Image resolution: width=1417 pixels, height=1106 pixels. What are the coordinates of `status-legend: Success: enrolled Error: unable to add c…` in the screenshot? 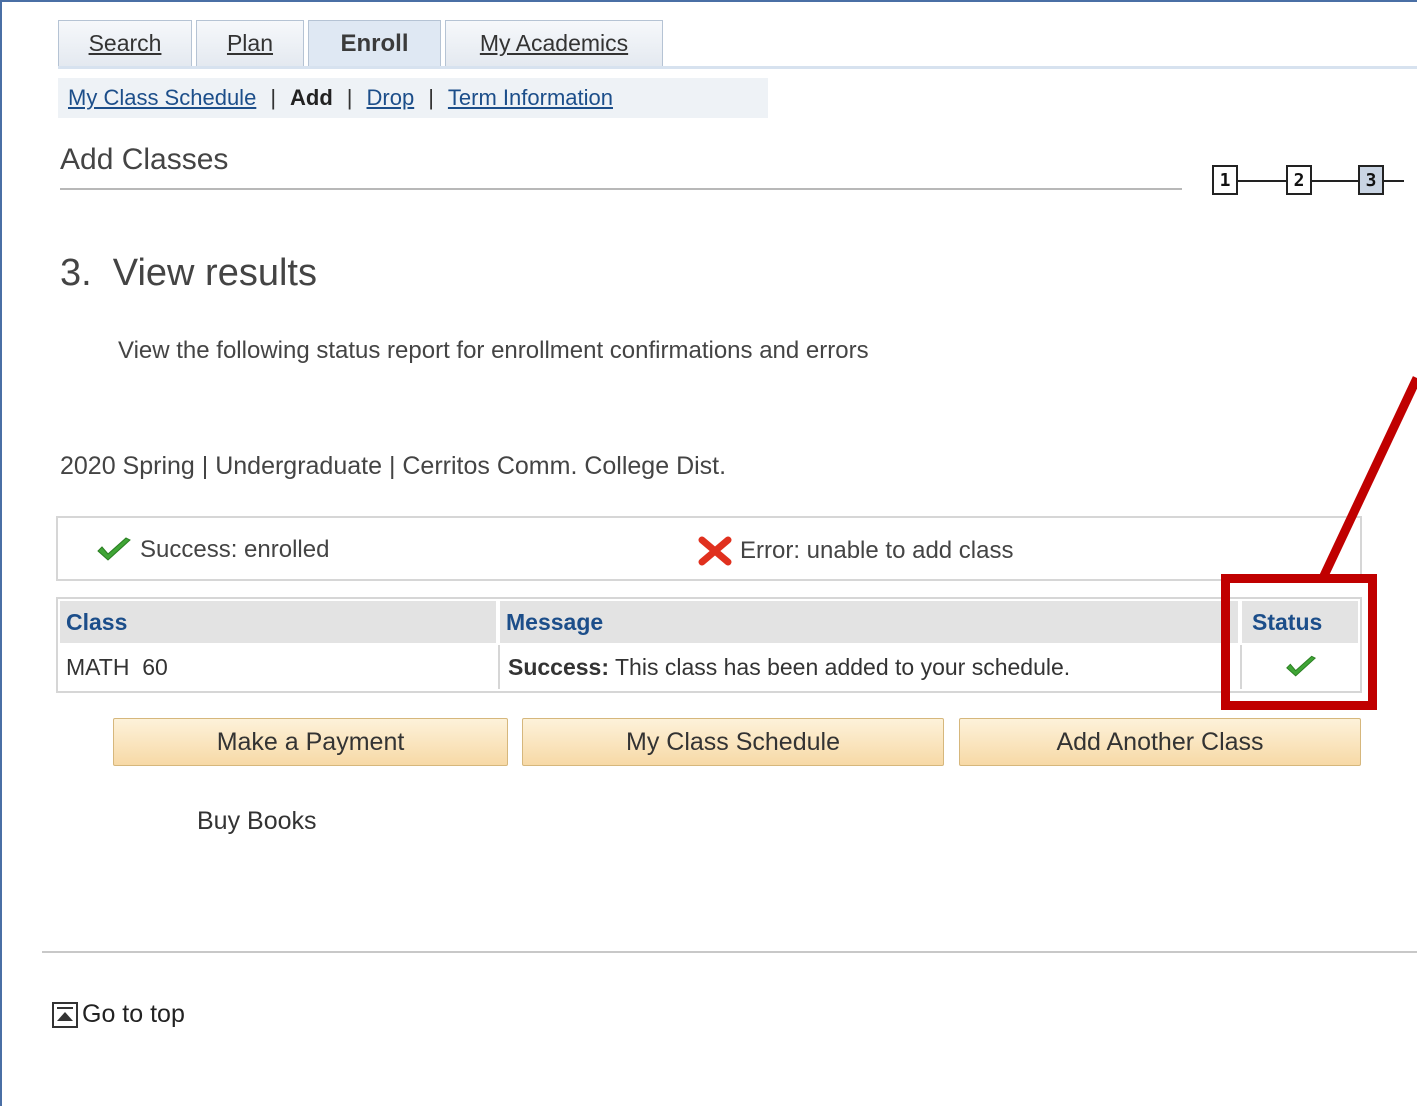 It's located at (709, 548).